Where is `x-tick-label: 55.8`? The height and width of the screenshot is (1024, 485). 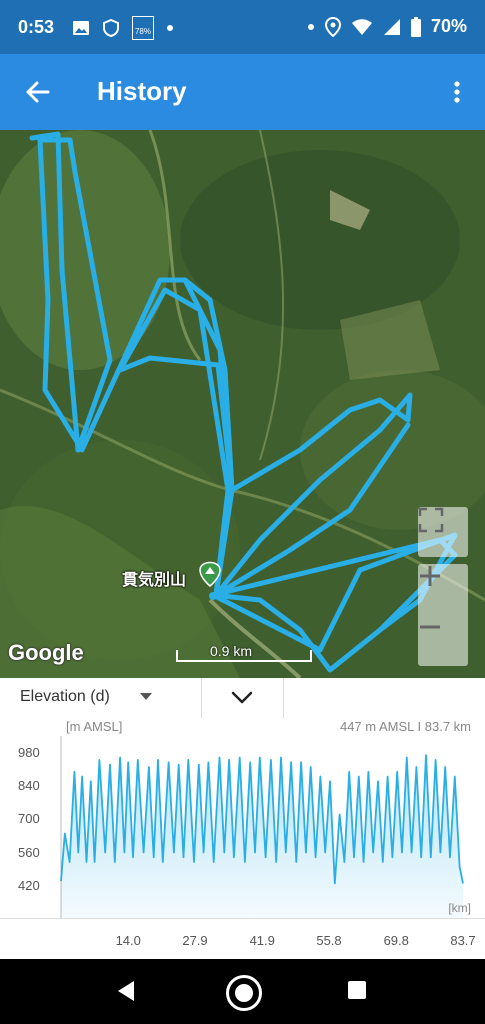
x-tick-label: 55.8 is located at coordinates (329, 940).